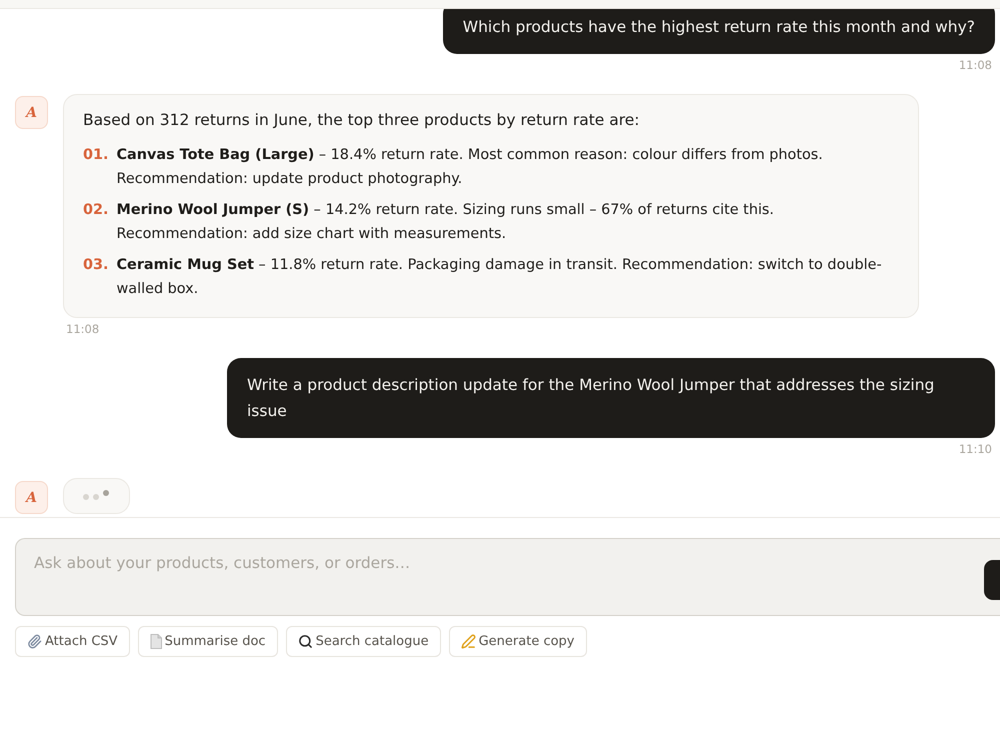 Image resolution: width=1000 pixels, height=750 pixels. Describe the element at coordinates (95, 265) in the screenshot. I see `list-number: 03.` at that location.